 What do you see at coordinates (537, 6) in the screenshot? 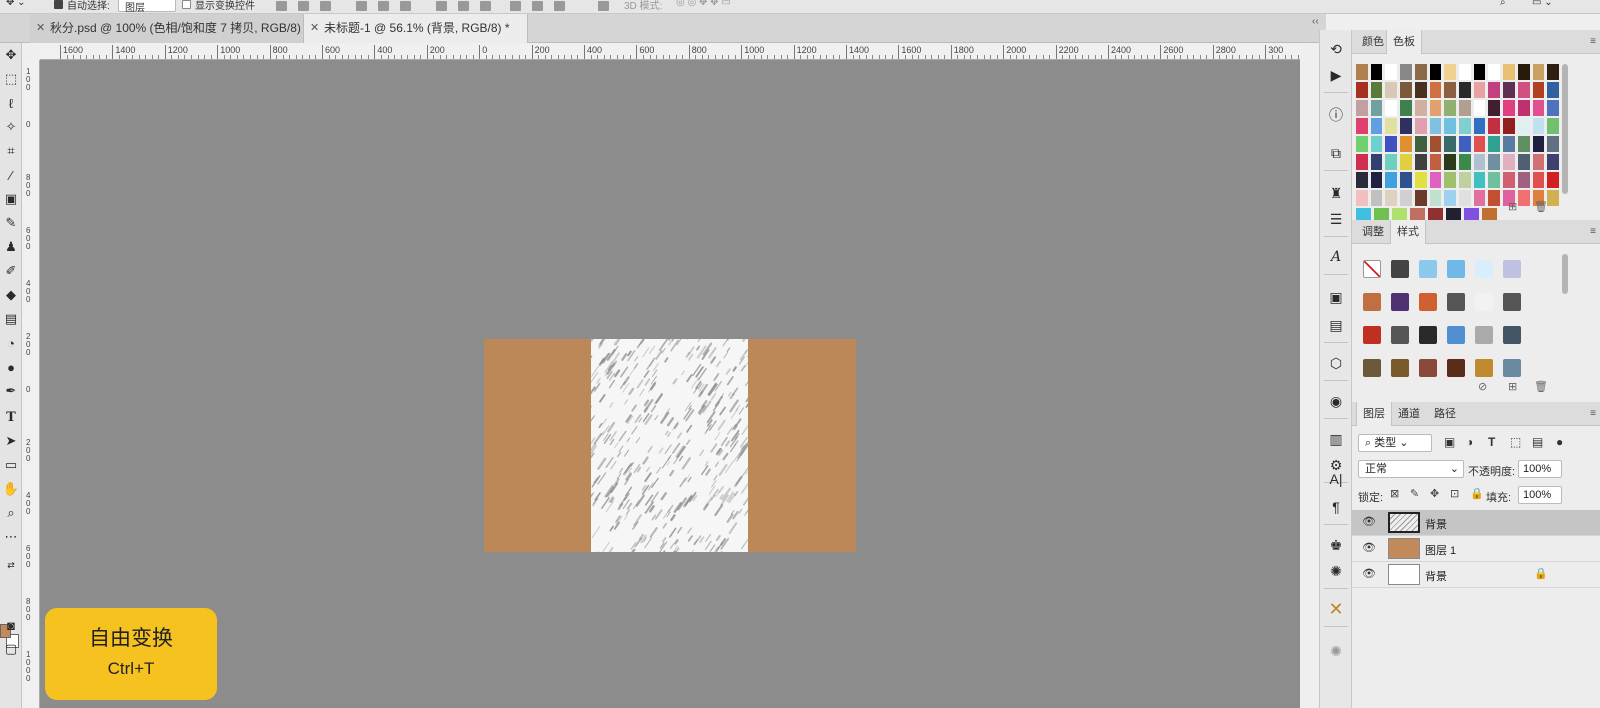
I see `distribute-hcenter-icon` at bounding box center [537, 6].